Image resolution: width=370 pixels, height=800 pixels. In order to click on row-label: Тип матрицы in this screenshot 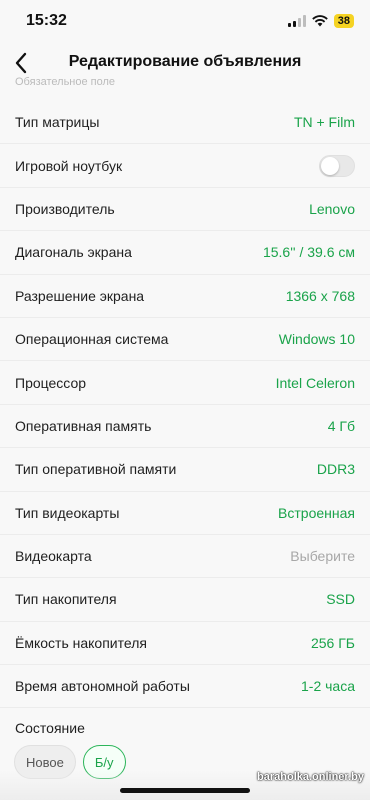, I will do `click(57, 122)`.